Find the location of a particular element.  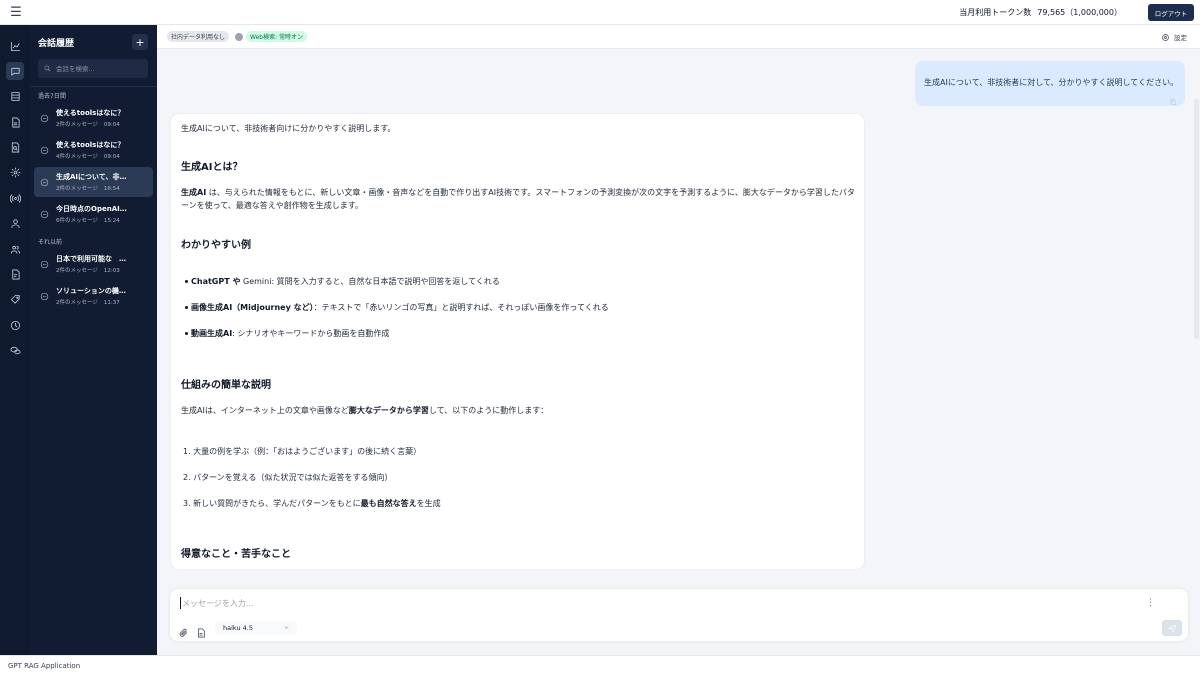

assistant-bullet-text: Gemini: 質問を入力すると、自然な日本語で説明や回答を返してくれる is located at coordinates (370, 281).